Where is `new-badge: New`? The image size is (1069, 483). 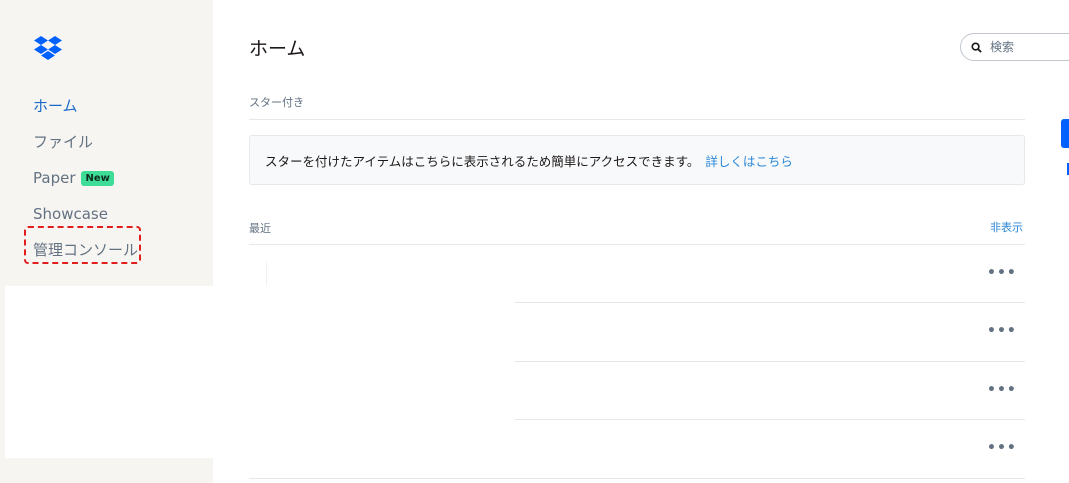 new-badge: New is located at coordinates (97, 178).